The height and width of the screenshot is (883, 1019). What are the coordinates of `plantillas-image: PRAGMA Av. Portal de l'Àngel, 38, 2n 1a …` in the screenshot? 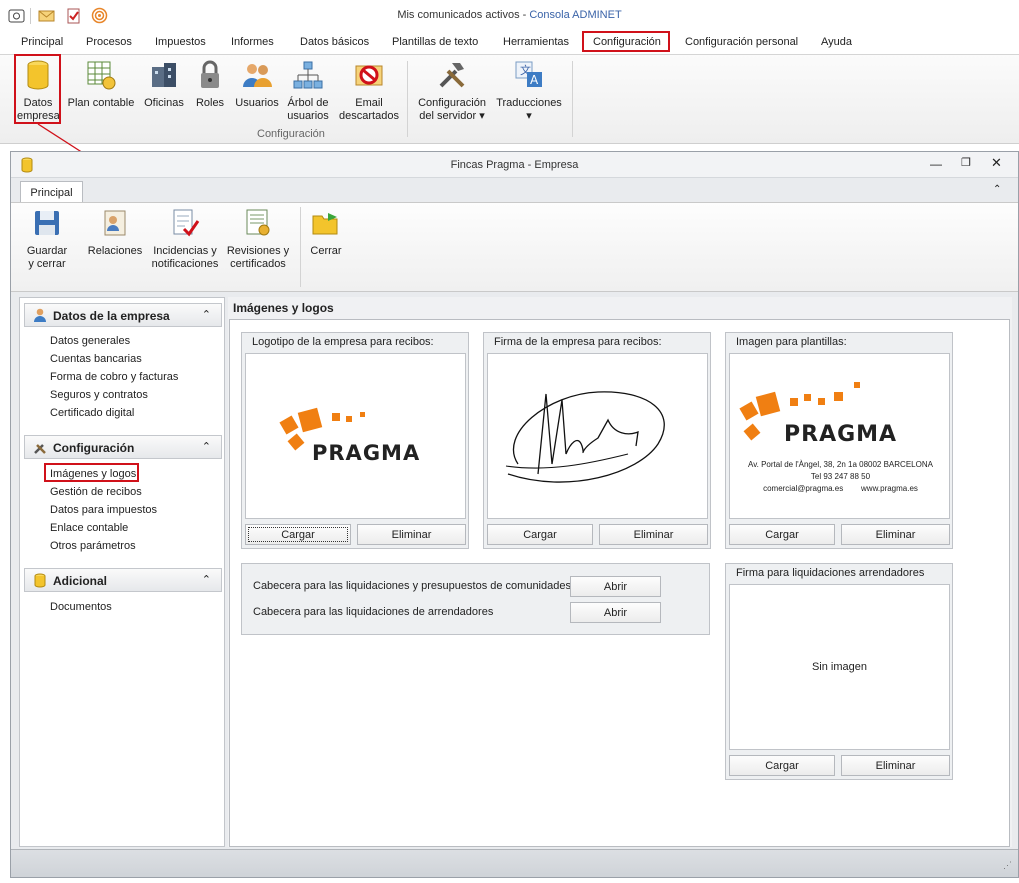 It's located at (839, 436).